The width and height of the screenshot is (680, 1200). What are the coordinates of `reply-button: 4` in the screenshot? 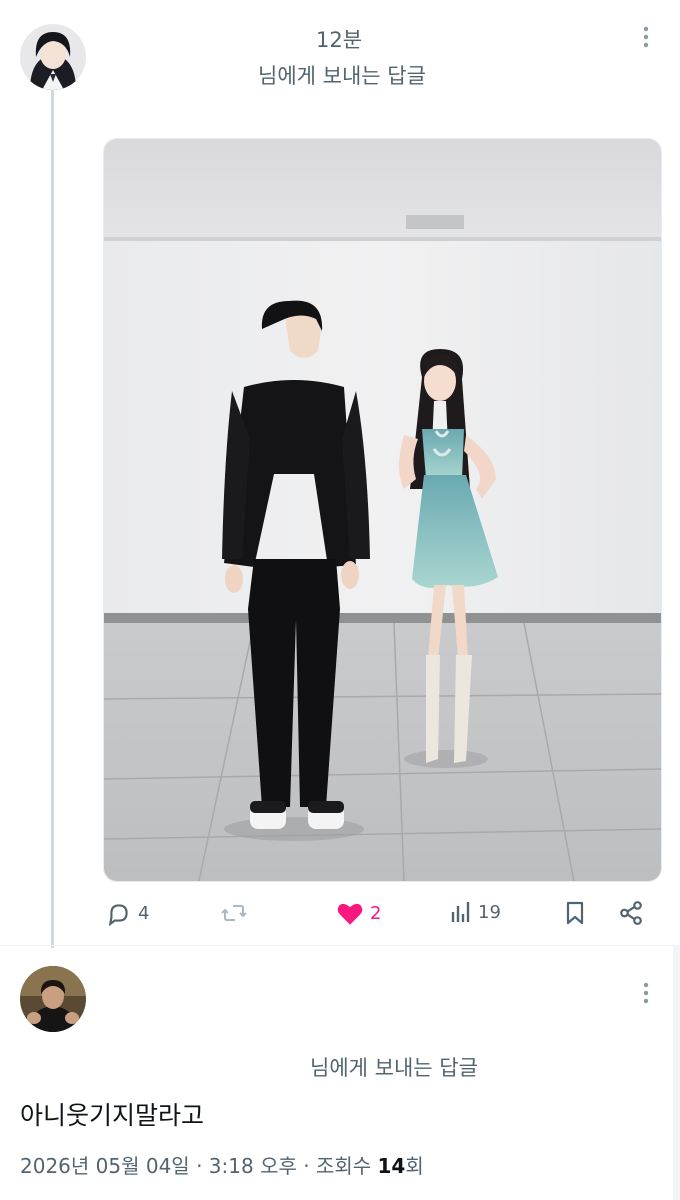 It's located at (127, 913).